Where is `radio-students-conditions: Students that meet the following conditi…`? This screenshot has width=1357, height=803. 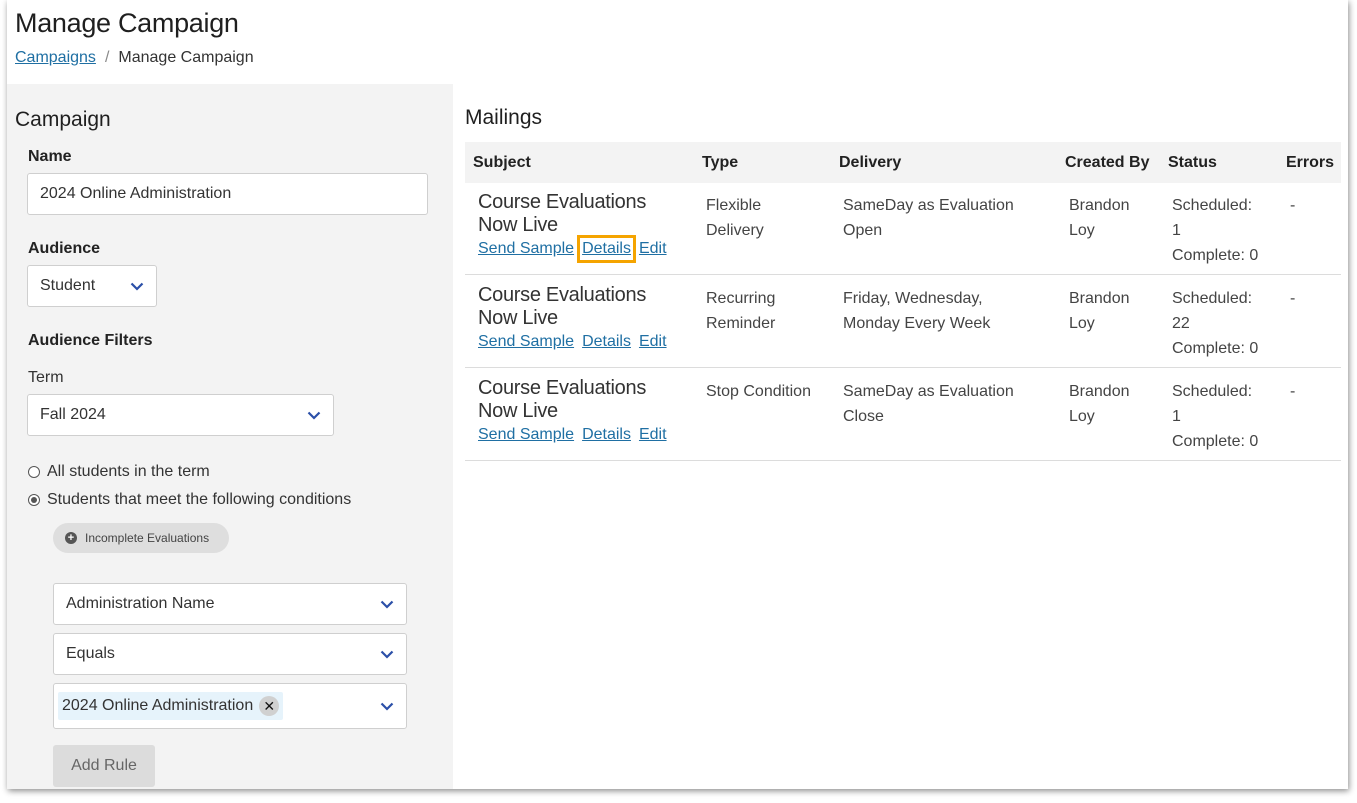
radio-students-conditions: Students that meet the following conditi… is located at coordinates (189, 500).